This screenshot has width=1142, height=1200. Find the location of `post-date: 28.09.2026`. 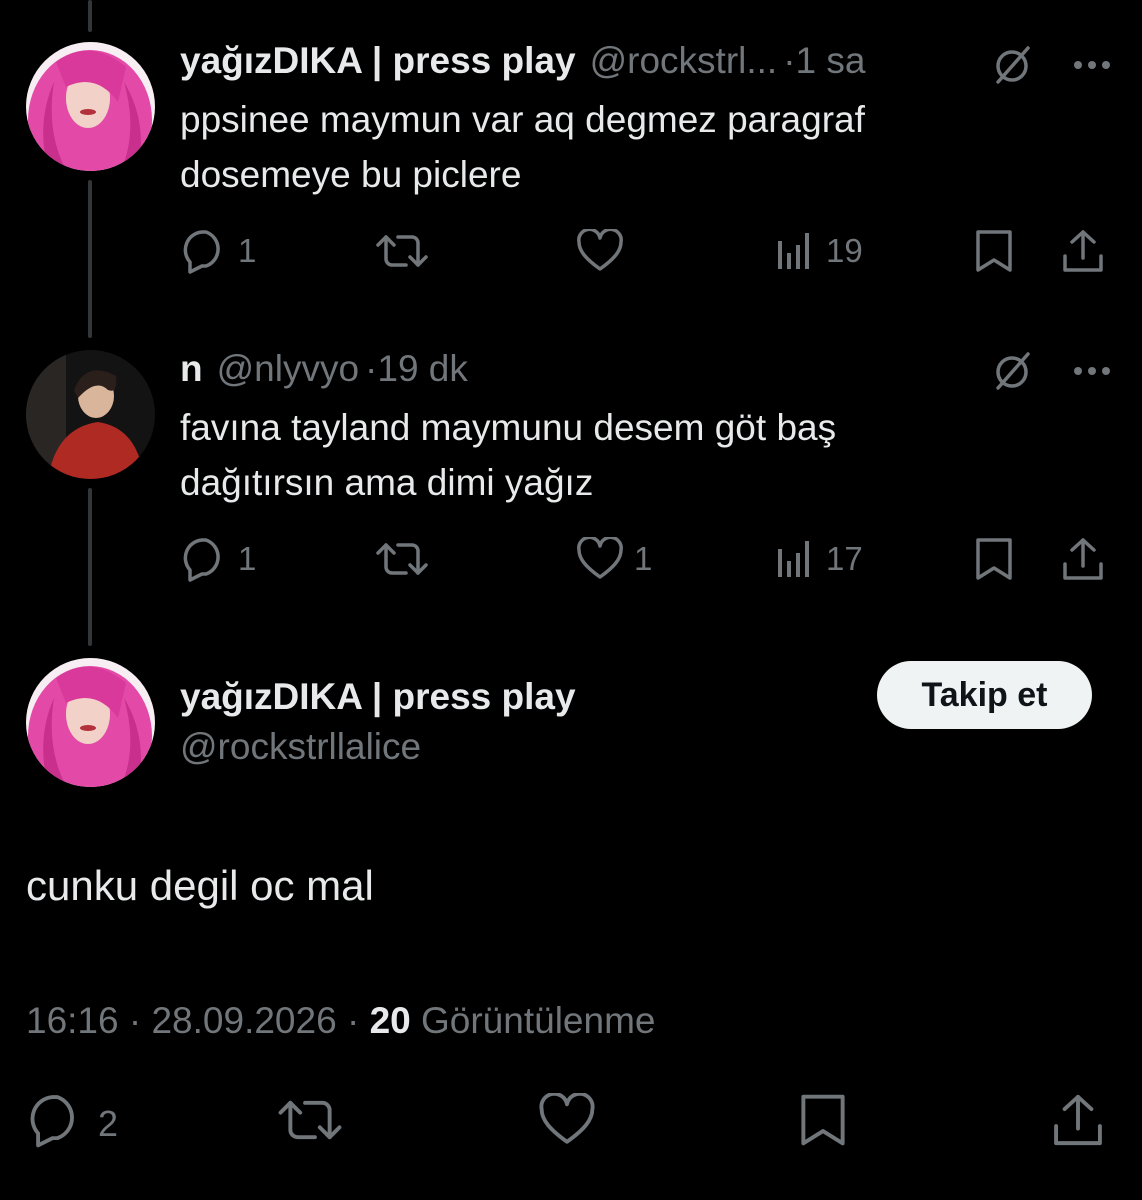

post-date: 28.09.2026 is located at coordinates (243, 1020).